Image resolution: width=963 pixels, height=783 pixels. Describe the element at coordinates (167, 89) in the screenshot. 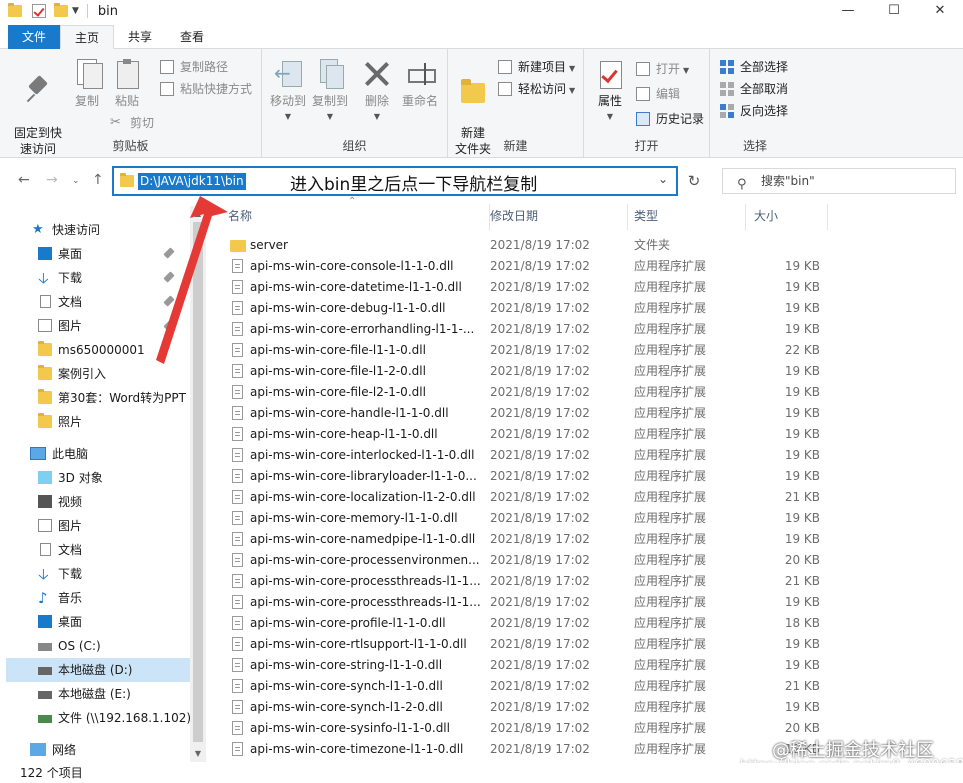

I see `paste-shortcut-icon` at that location.